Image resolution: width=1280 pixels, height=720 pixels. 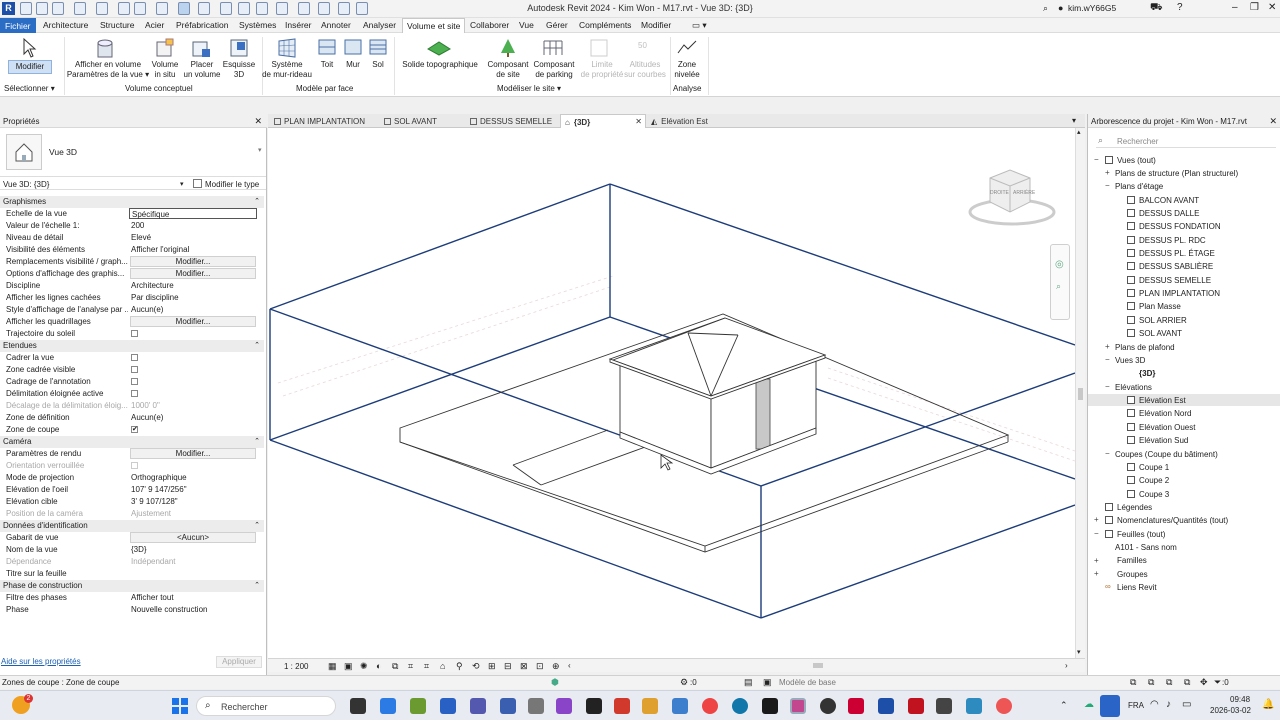 What do you see at coordinates (131, 418) in the screenshot?
I see `prop-row: Zone de définition Aucun(e)` at bounding box center [131, 418].